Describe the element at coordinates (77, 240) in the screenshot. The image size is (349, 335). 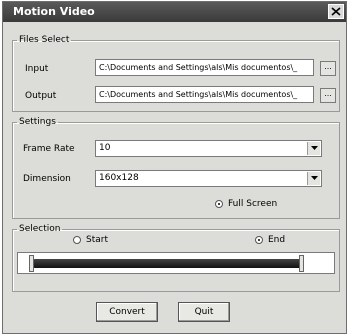
I see `start-radio-dot` at that location.